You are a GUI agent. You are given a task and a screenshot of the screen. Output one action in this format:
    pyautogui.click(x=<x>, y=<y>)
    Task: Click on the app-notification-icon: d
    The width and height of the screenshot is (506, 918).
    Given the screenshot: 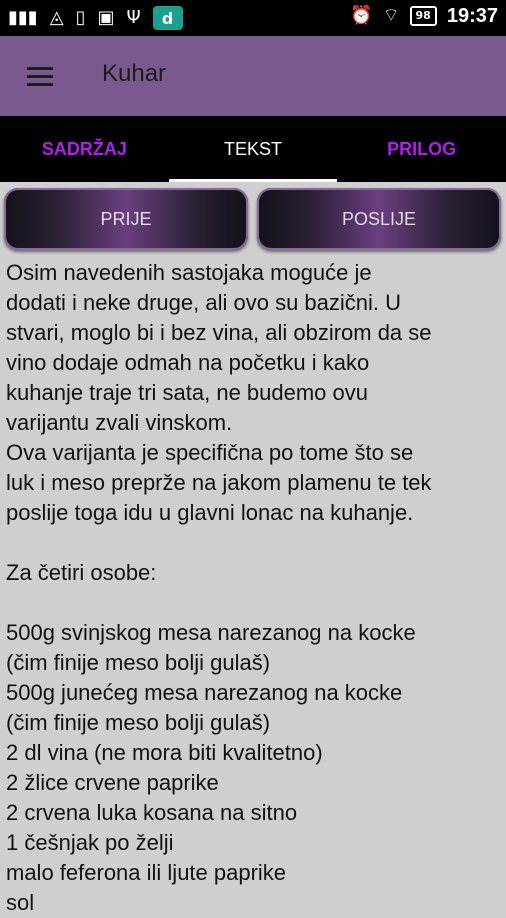 What is the action you would take?
    pyautogui.click(x=167, y=18)
    